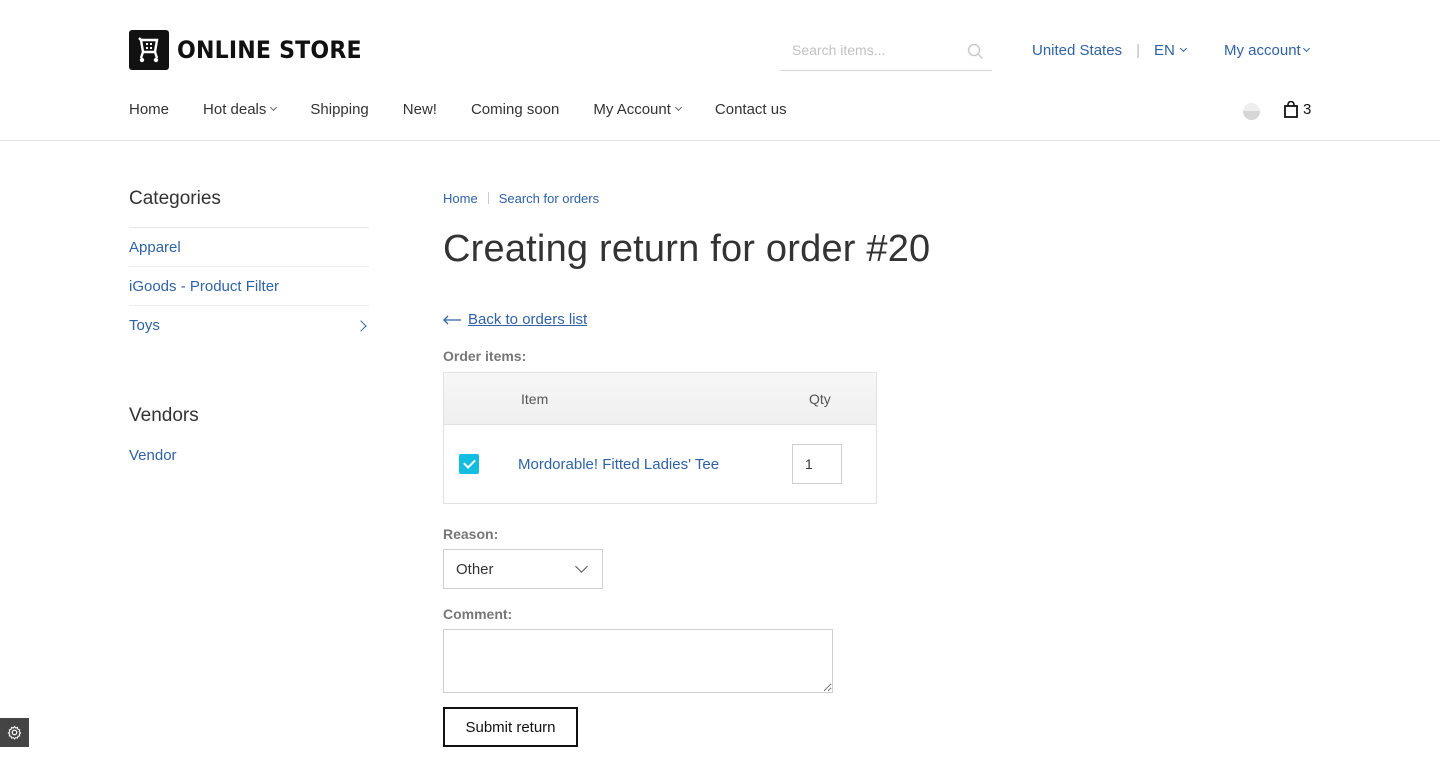  Describe the element at coordinates (249, 435) in the screenshot. I see `vendors-sidebar: Vendors Vendor` at that location.